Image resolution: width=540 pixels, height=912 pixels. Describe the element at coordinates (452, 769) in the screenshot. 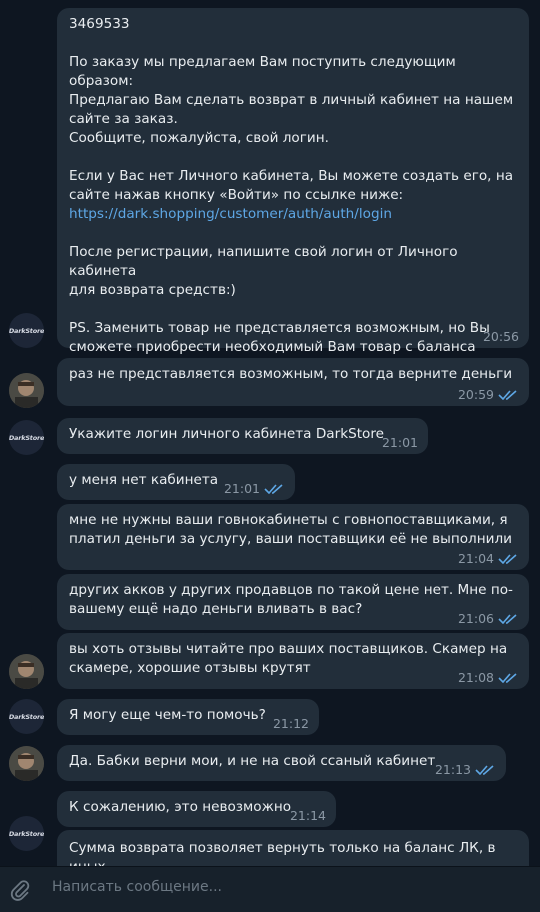

I see `message-time: 21:13` at that location.